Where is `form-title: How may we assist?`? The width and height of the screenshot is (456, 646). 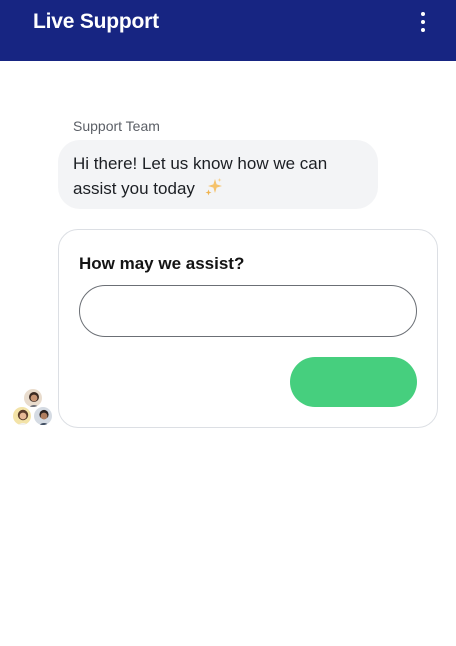
form-title: How may we assist? is located at coordinates (162, 263).